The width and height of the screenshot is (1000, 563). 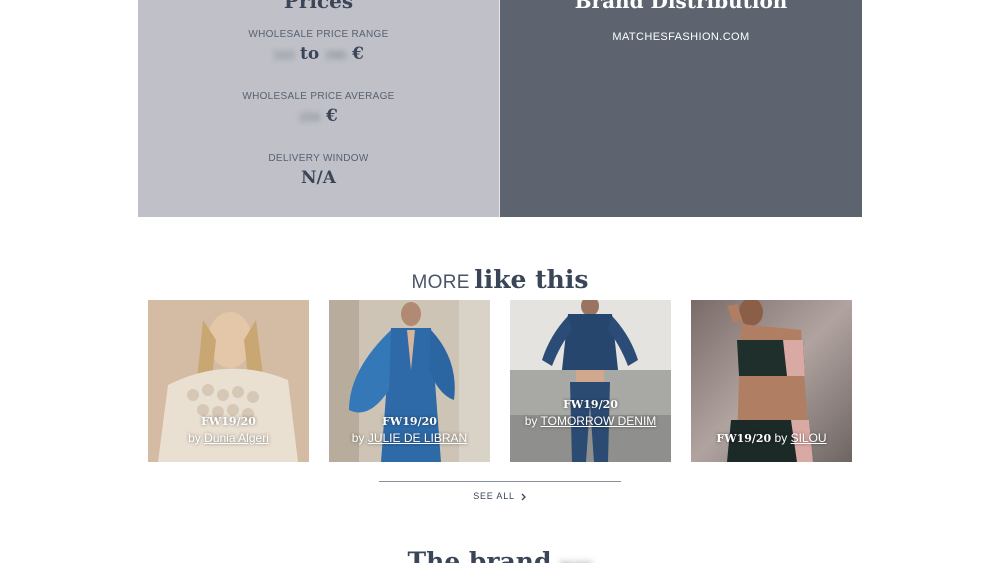 What do you see at coordinates (500, 481) in the screenshot?
I see `divider` at bounding box center [500, 481].